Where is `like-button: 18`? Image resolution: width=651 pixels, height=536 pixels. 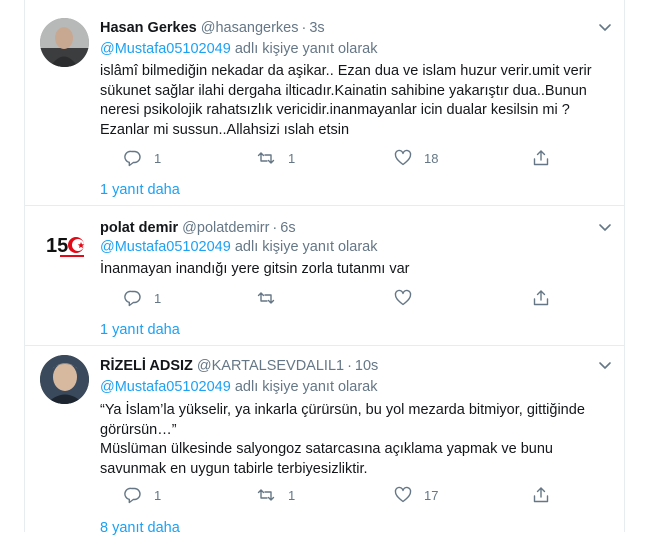 like-button: 18 is located at coordinates (416, 158).